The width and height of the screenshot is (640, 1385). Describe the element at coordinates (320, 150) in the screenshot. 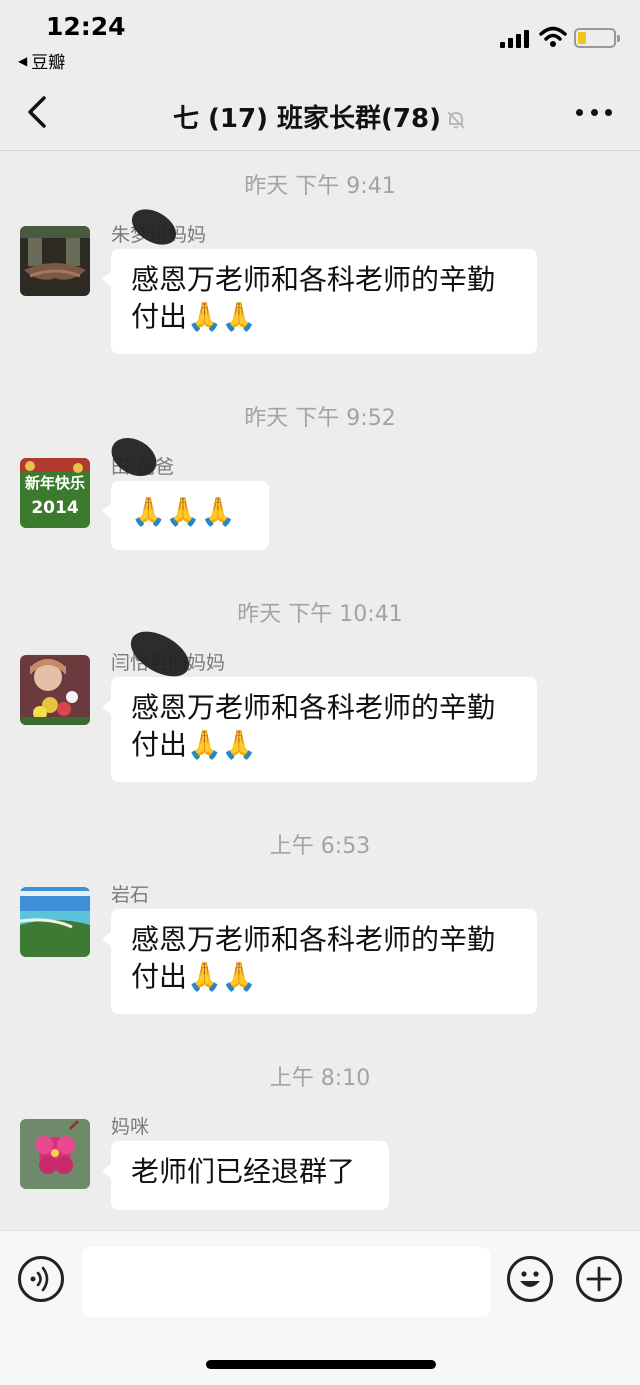

I see `header-divider` at that location.